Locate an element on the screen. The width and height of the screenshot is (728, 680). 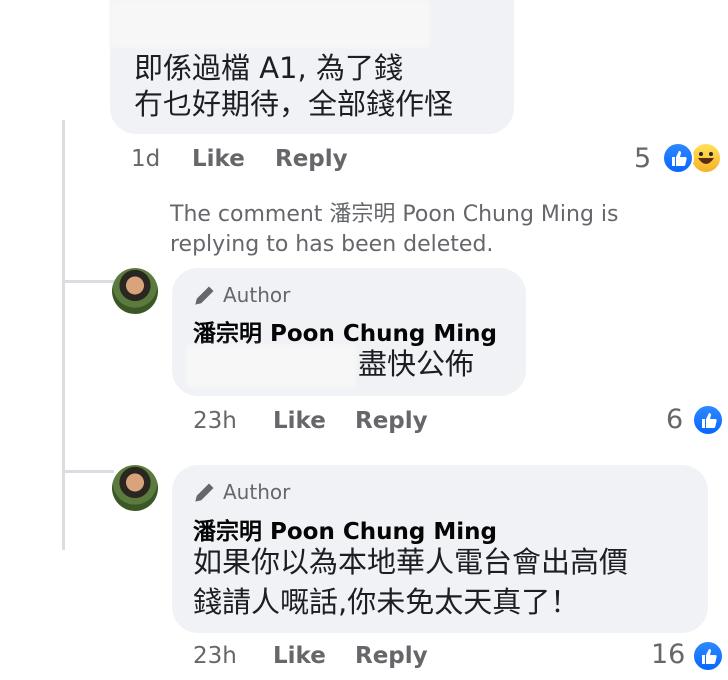
reaction-count: 5 is located at coordinates (642, 158).